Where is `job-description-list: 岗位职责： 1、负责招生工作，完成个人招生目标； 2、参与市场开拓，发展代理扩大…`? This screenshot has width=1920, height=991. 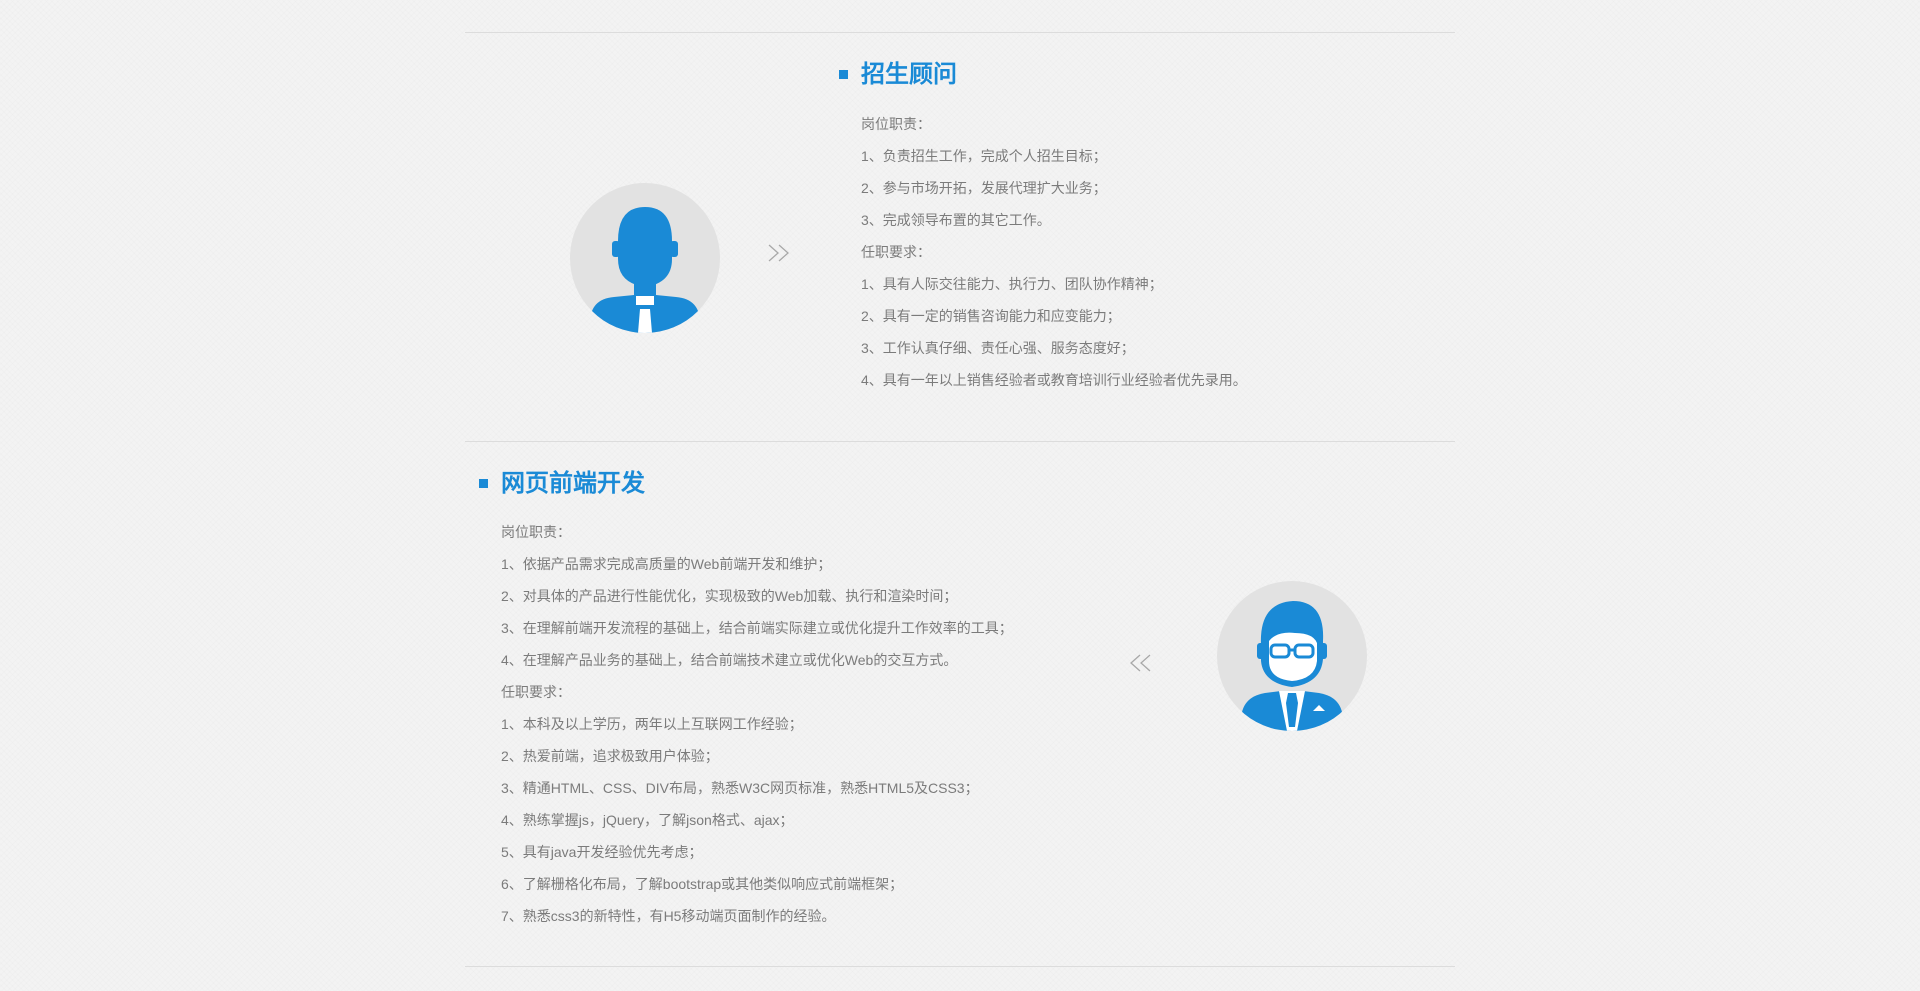
job-description-list: 岗位职责： 1、负责招生工作，完成个人招生目标； 2、参与市场开拓，发展代理扩大… is located at coordinates (1054, 252).